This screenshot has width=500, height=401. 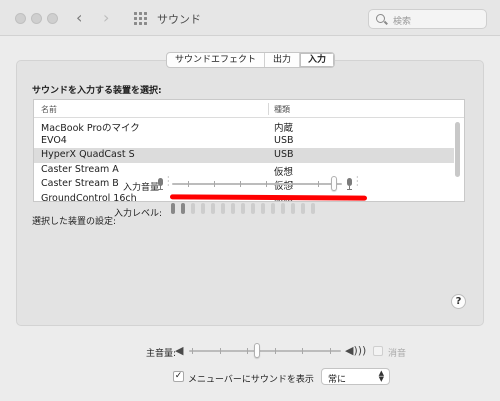 I want to click on menubar-visibility-value: 常に, so click(x=337, y=380).